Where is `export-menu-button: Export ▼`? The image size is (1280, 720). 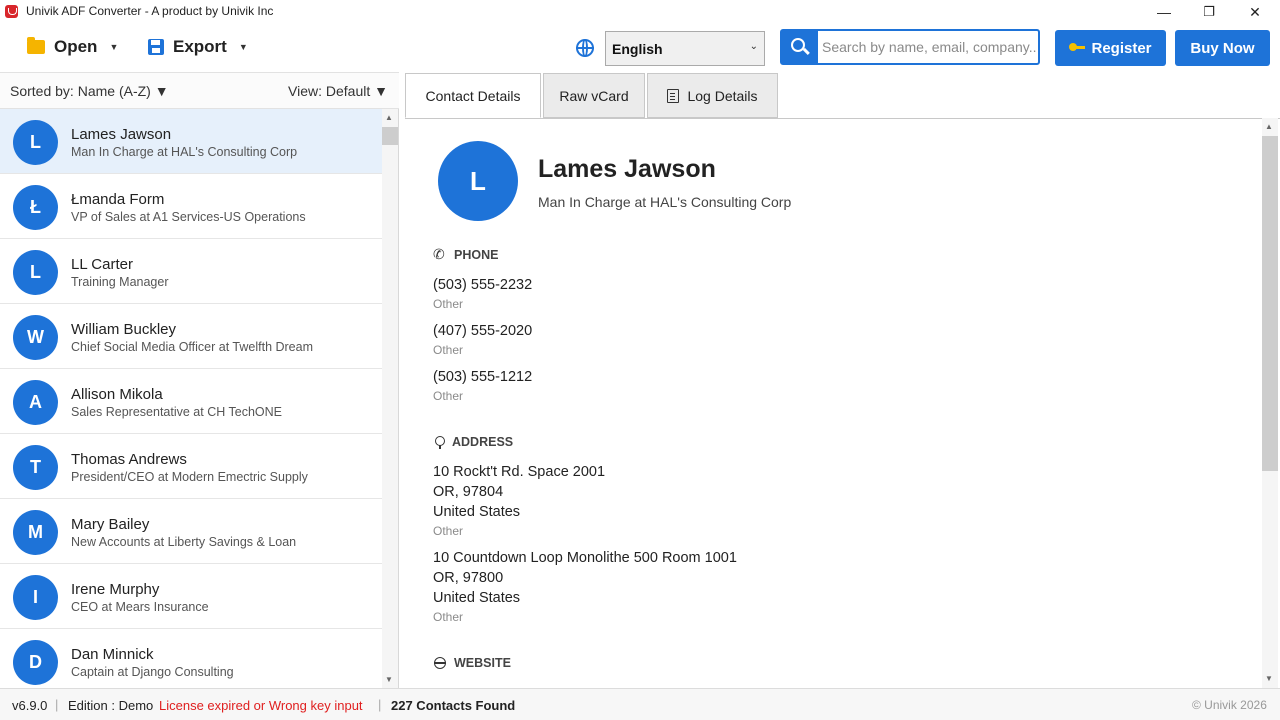
export-menu-button: Export ▼ is located at coordinates (198, 47).